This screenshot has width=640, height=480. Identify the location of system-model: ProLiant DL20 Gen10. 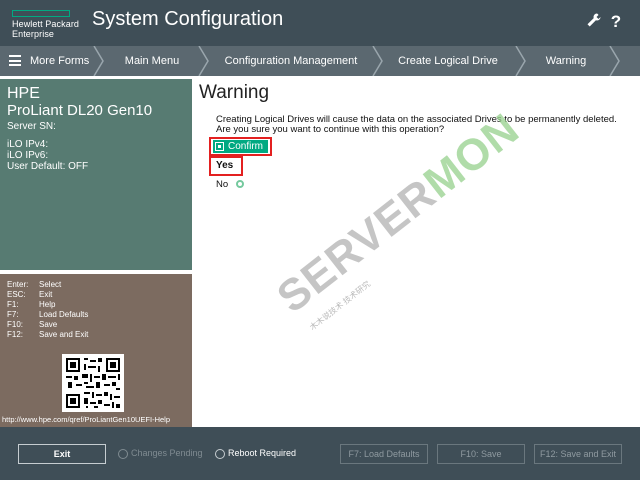
(80, 110).